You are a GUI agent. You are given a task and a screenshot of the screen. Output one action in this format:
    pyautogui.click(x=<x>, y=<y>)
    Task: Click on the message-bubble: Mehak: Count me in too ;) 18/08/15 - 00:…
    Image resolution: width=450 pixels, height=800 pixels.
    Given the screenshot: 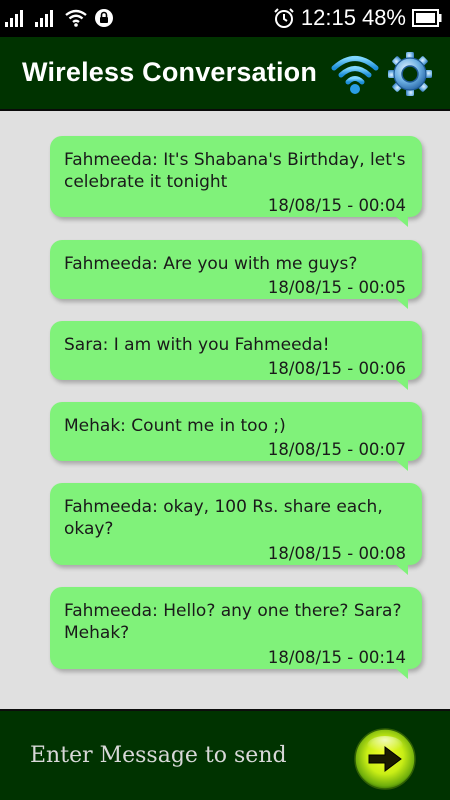 What is the action you would take?
    pyautogui.click(x=236, y=436)
    